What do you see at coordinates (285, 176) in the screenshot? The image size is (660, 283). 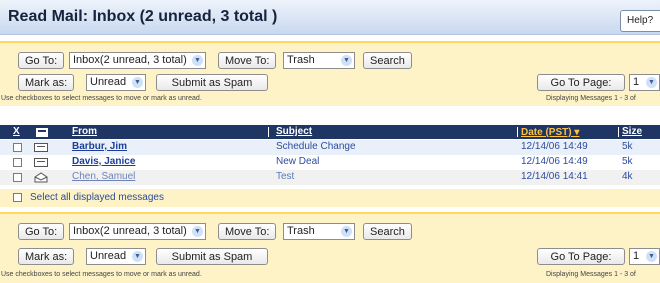 I see `message-subject: Test` at bounding box center [285, 176].